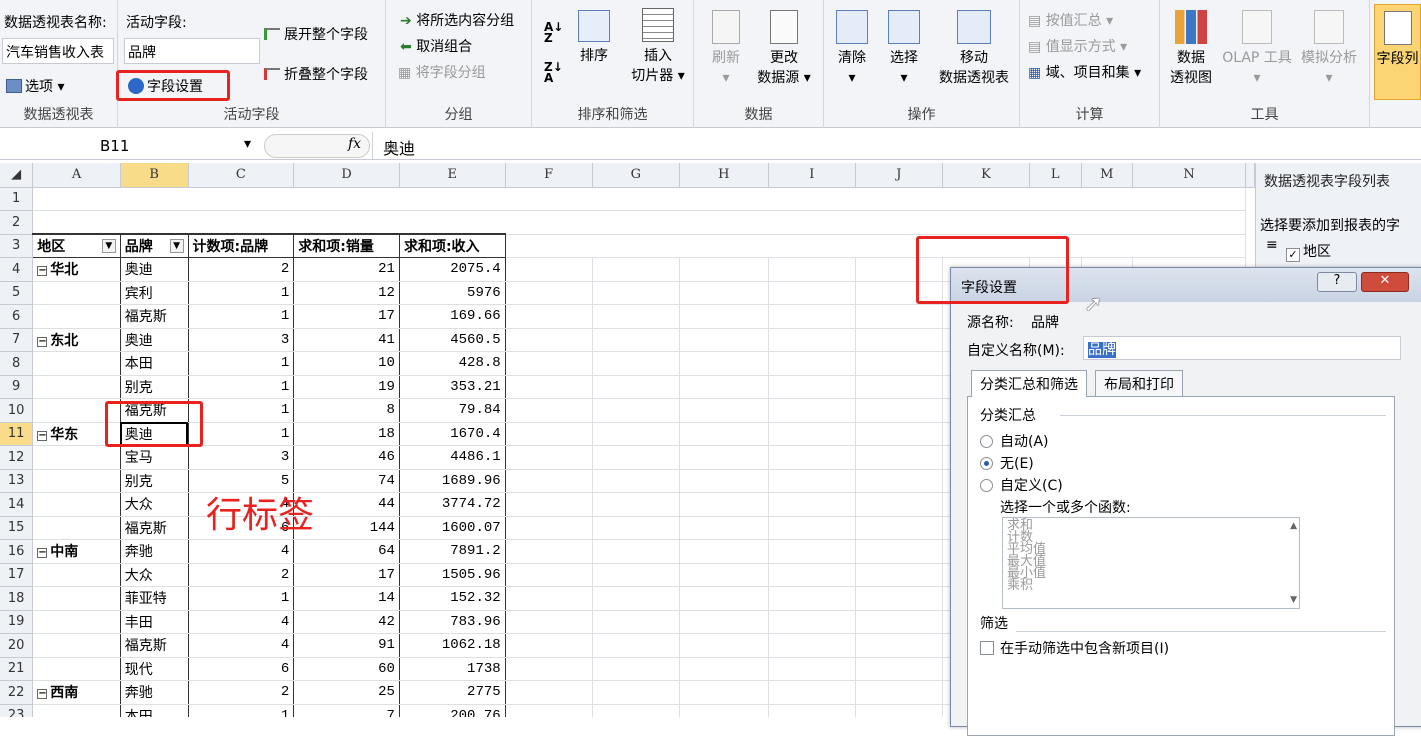 The height and width of the screenshot is (736, 1421). Describe the element at coordinates (1151, 537) in the screenshot. I see `function-option: 计数` at that location.